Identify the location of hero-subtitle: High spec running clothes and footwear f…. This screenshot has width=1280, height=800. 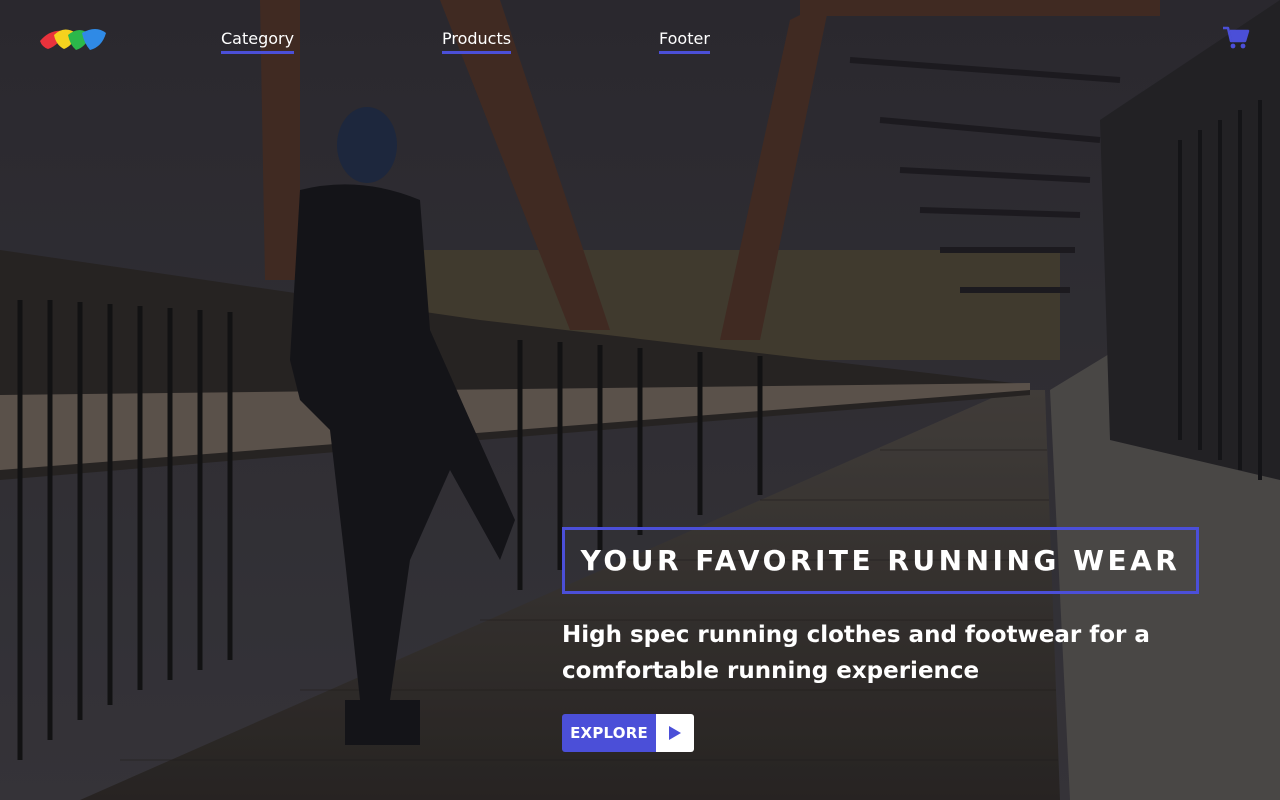
(856, 653).